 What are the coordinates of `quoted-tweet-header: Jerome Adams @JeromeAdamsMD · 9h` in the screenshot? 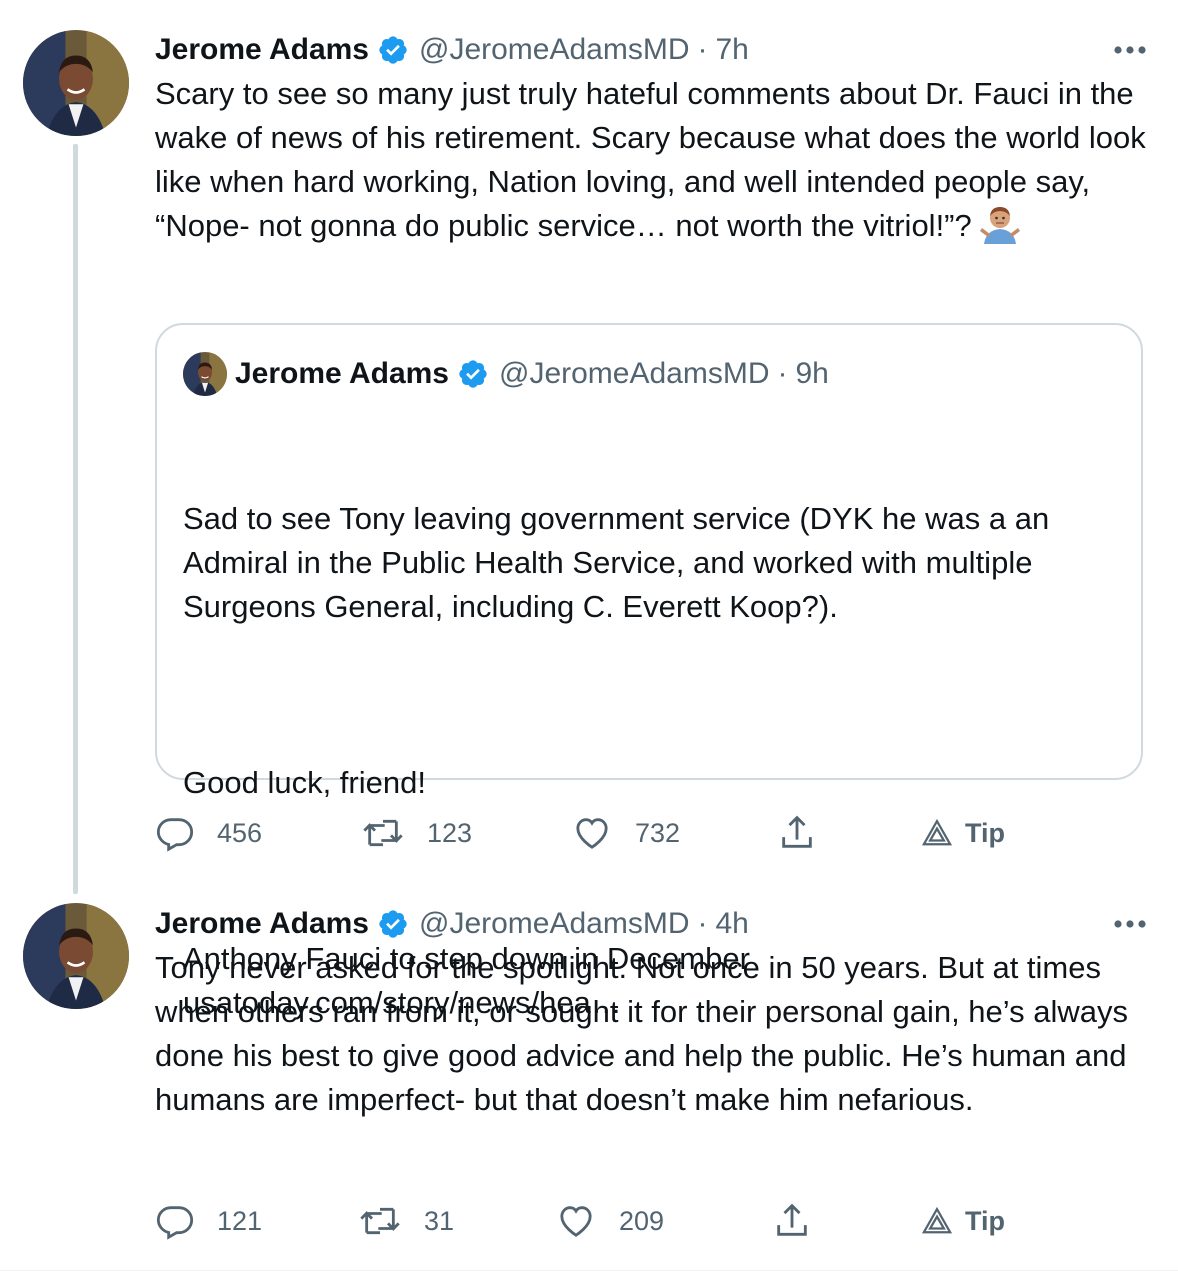 It's located at (653, 374).